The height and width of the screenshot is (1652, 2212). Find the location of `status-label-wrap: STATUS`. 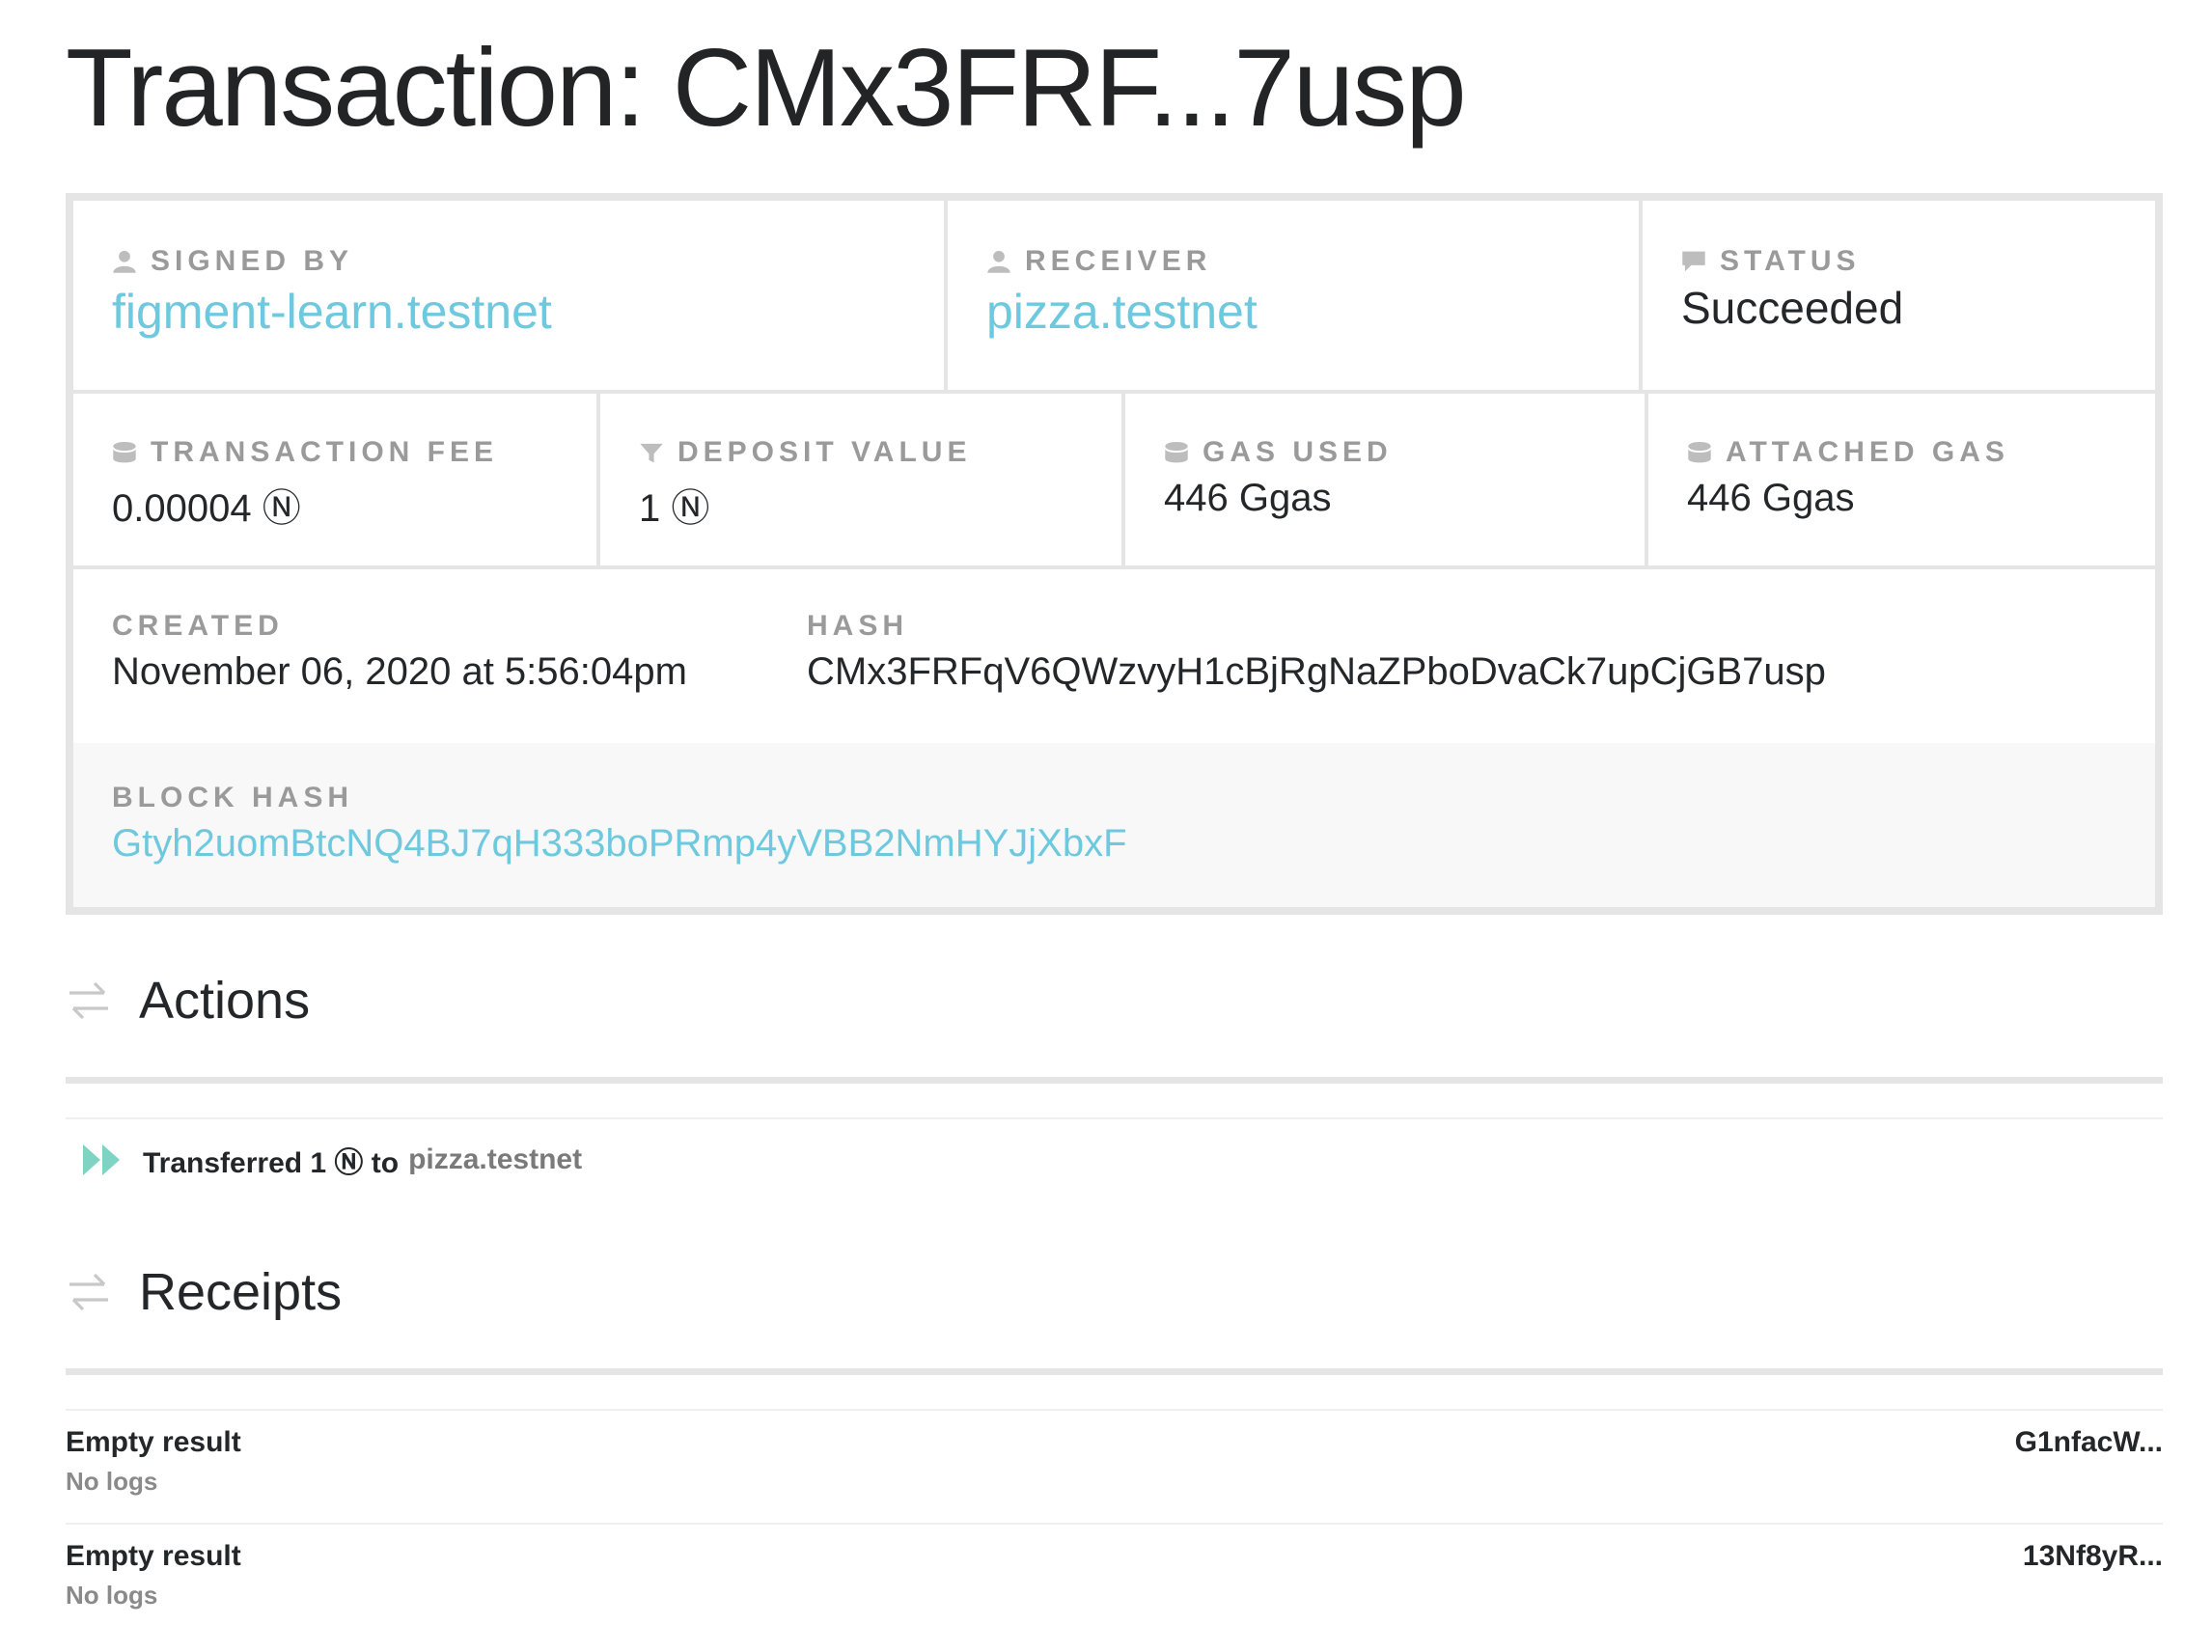

status-label-wrap: STATUS is located at coordinates (1771, 261).